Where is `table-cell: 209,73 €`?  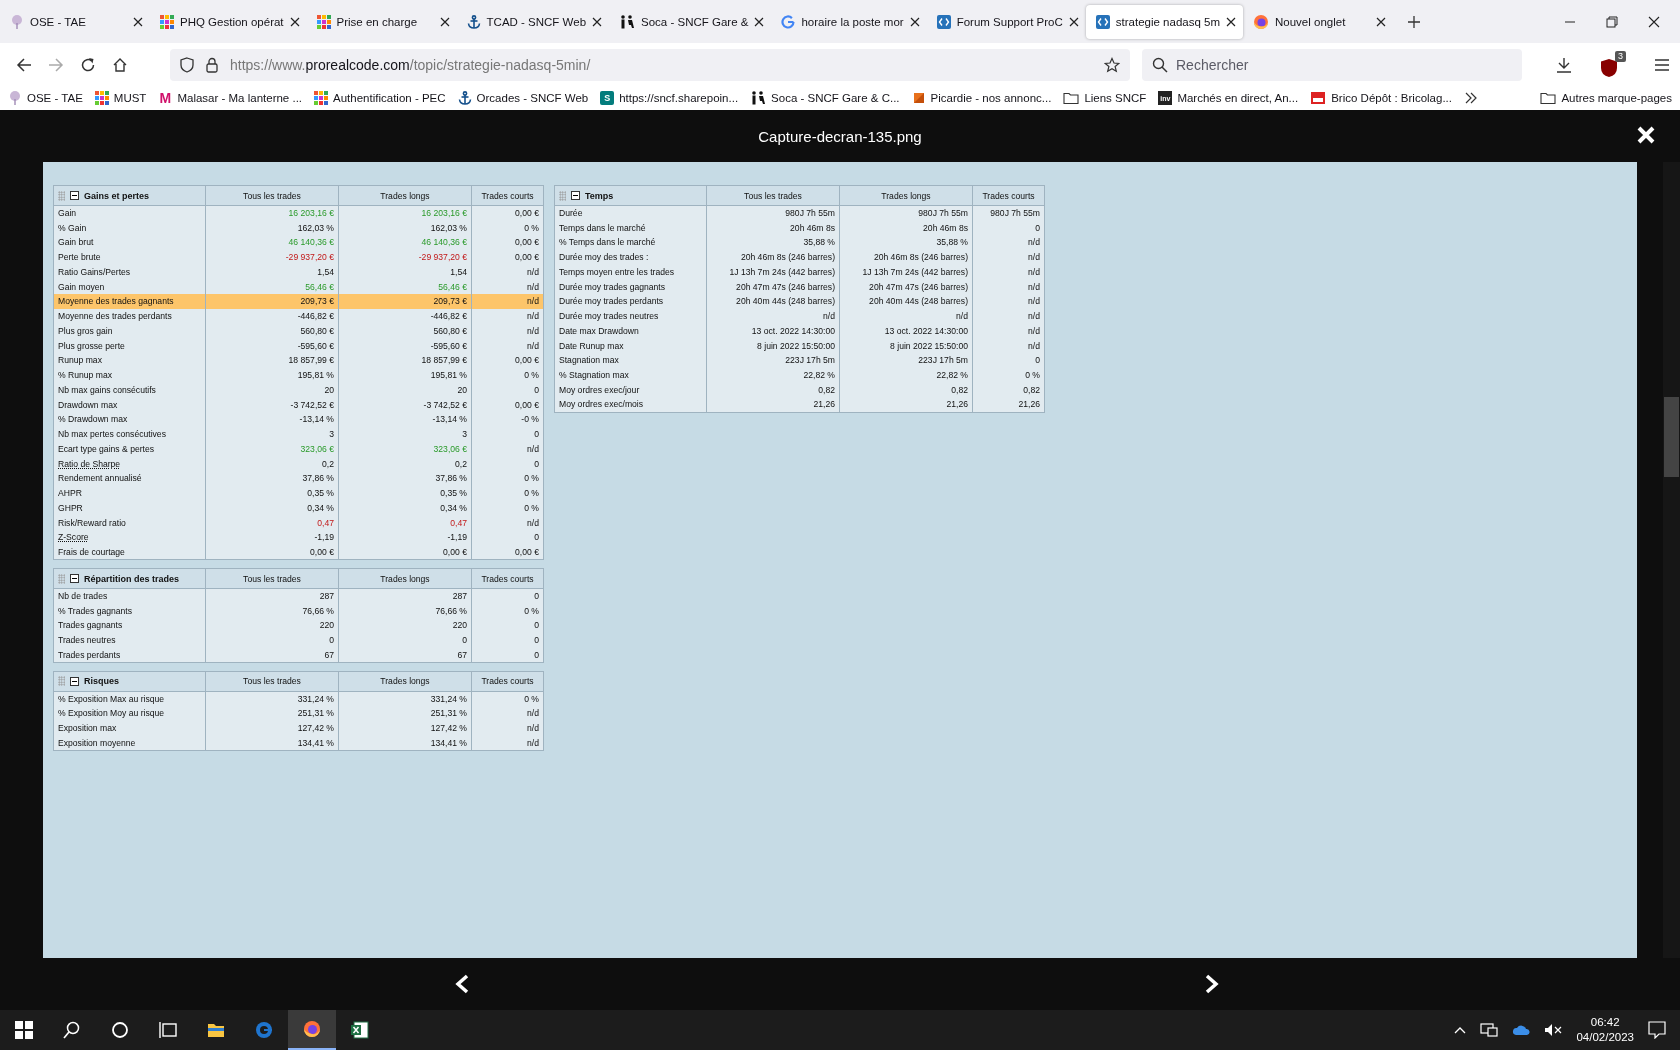
table-cell: 209,73 € is located at coordinates (272, 301).